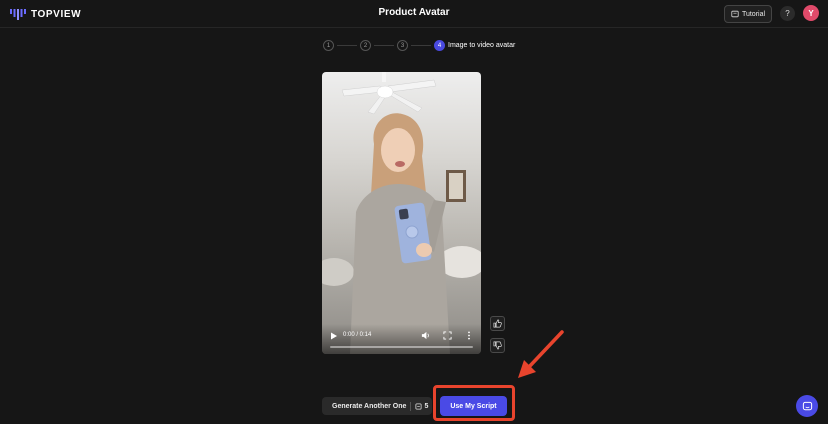 This screenshot has width=828, height=424. I want to click on video-controls: 0:00 / 0:14, so click(401, 339).